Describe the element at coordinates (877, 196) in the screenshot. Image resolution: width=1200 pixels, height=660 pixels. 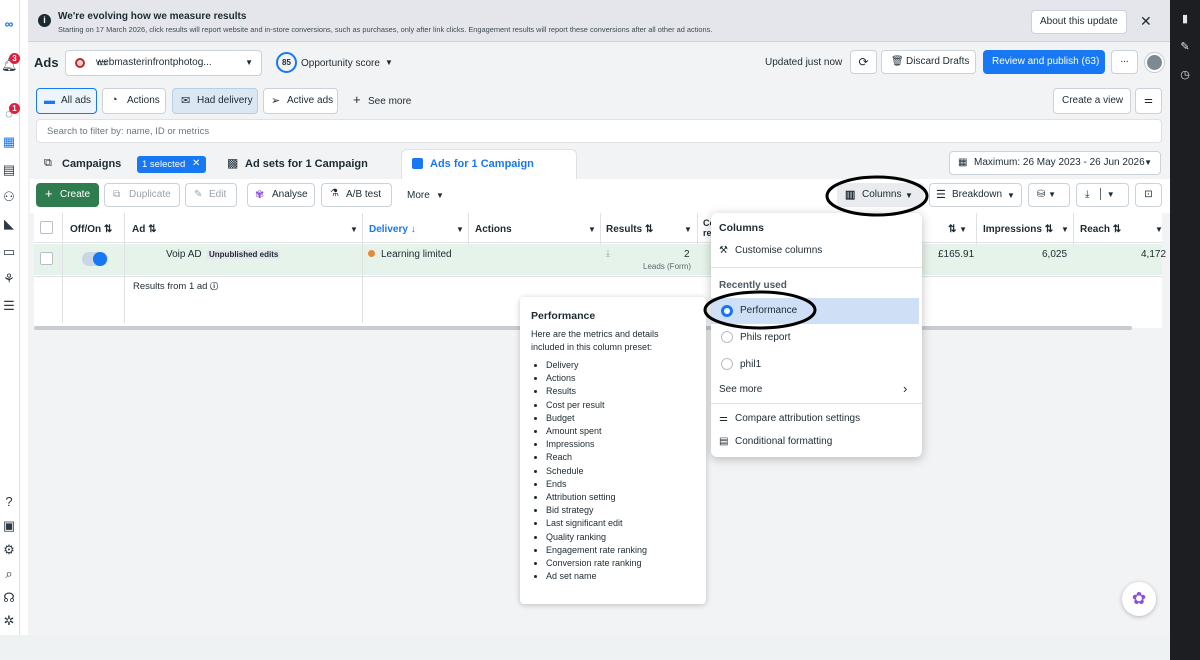
I see `annotation-circle-columns` at that location.